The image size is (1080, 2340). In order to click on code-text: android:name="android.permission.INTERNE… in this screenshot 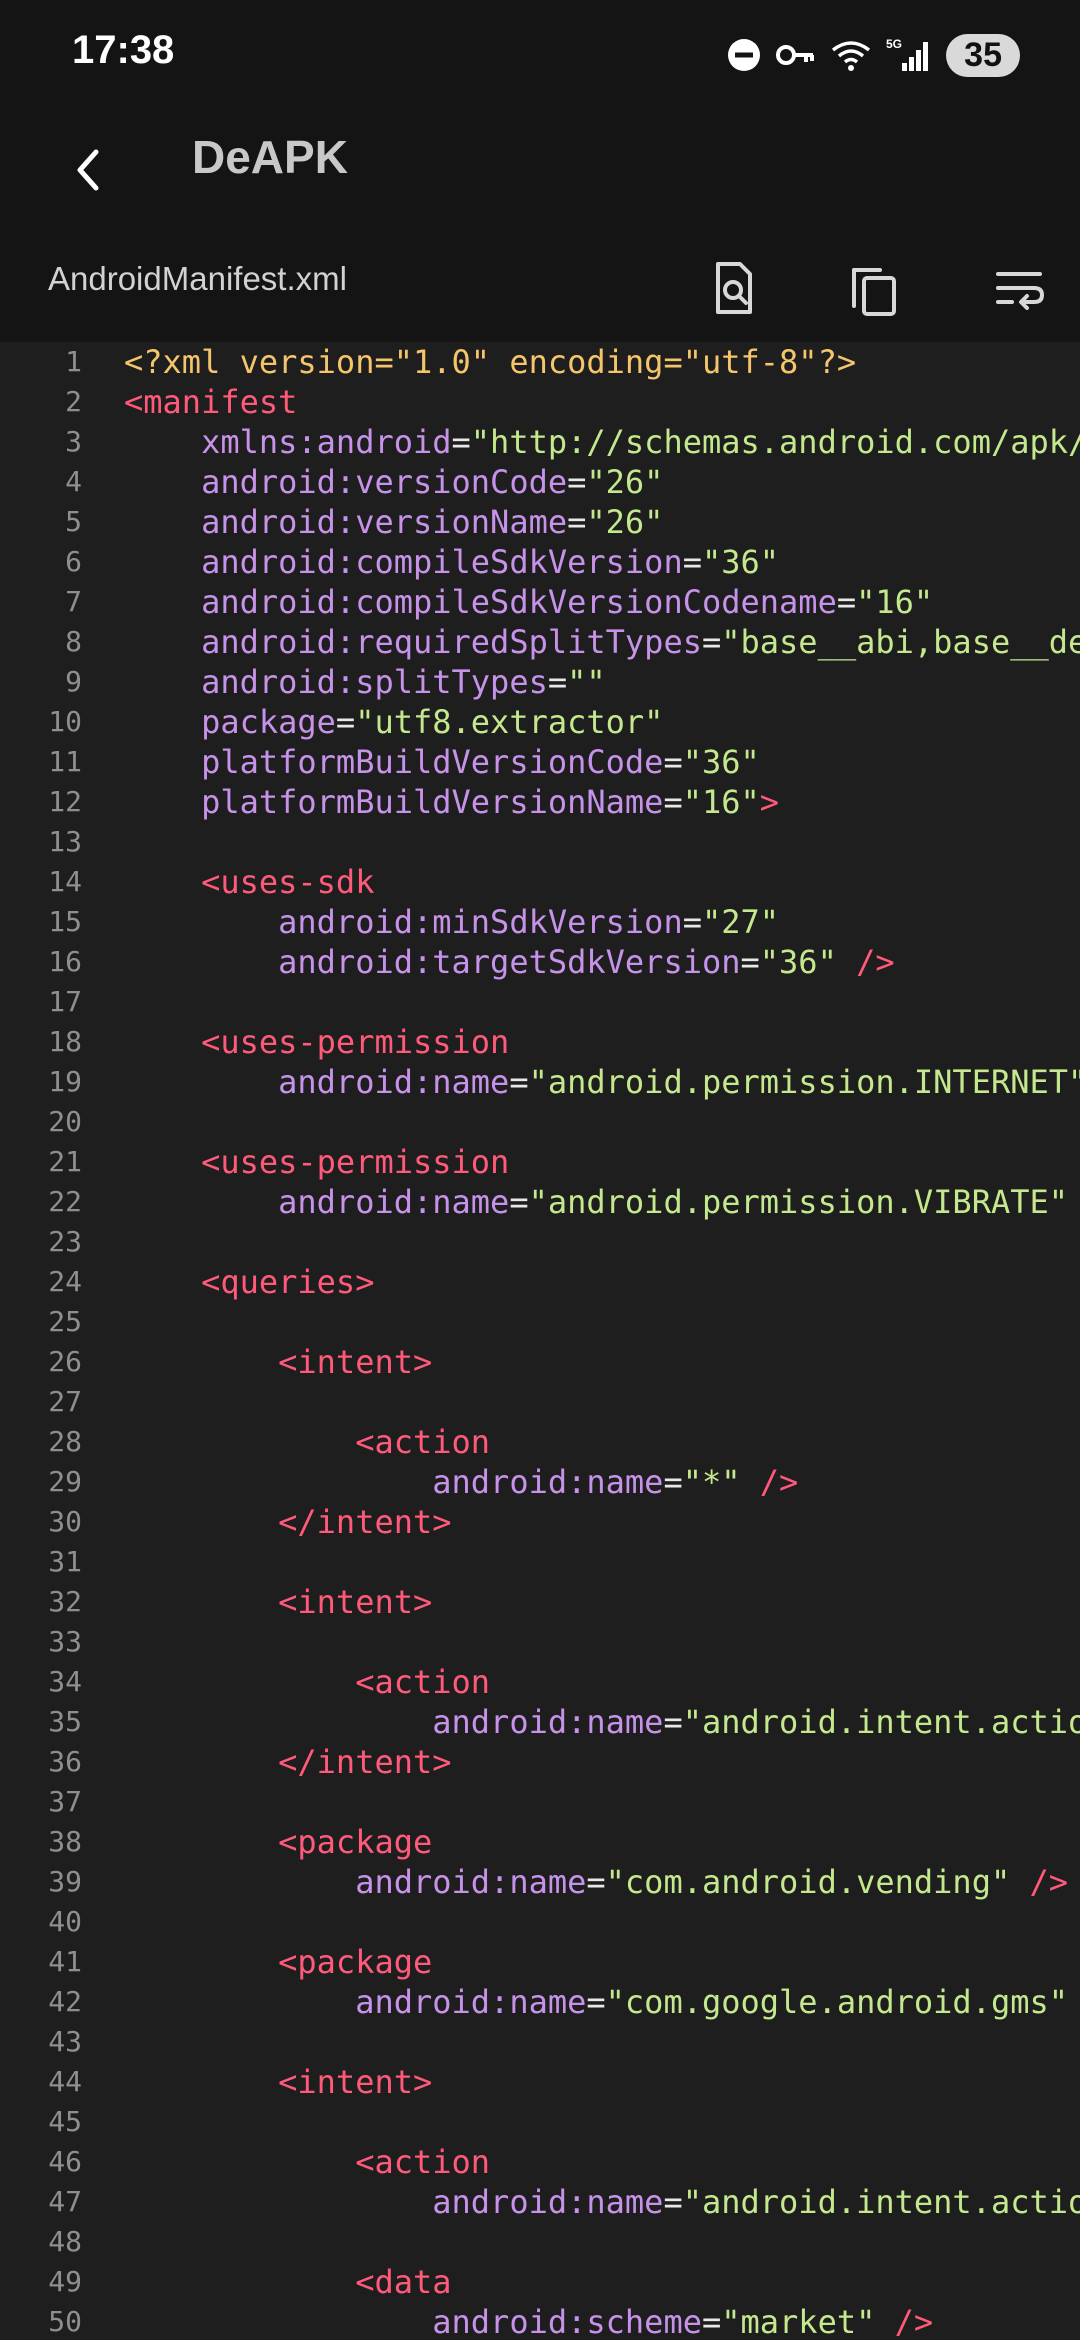, I will do `click(602, 1082)`.